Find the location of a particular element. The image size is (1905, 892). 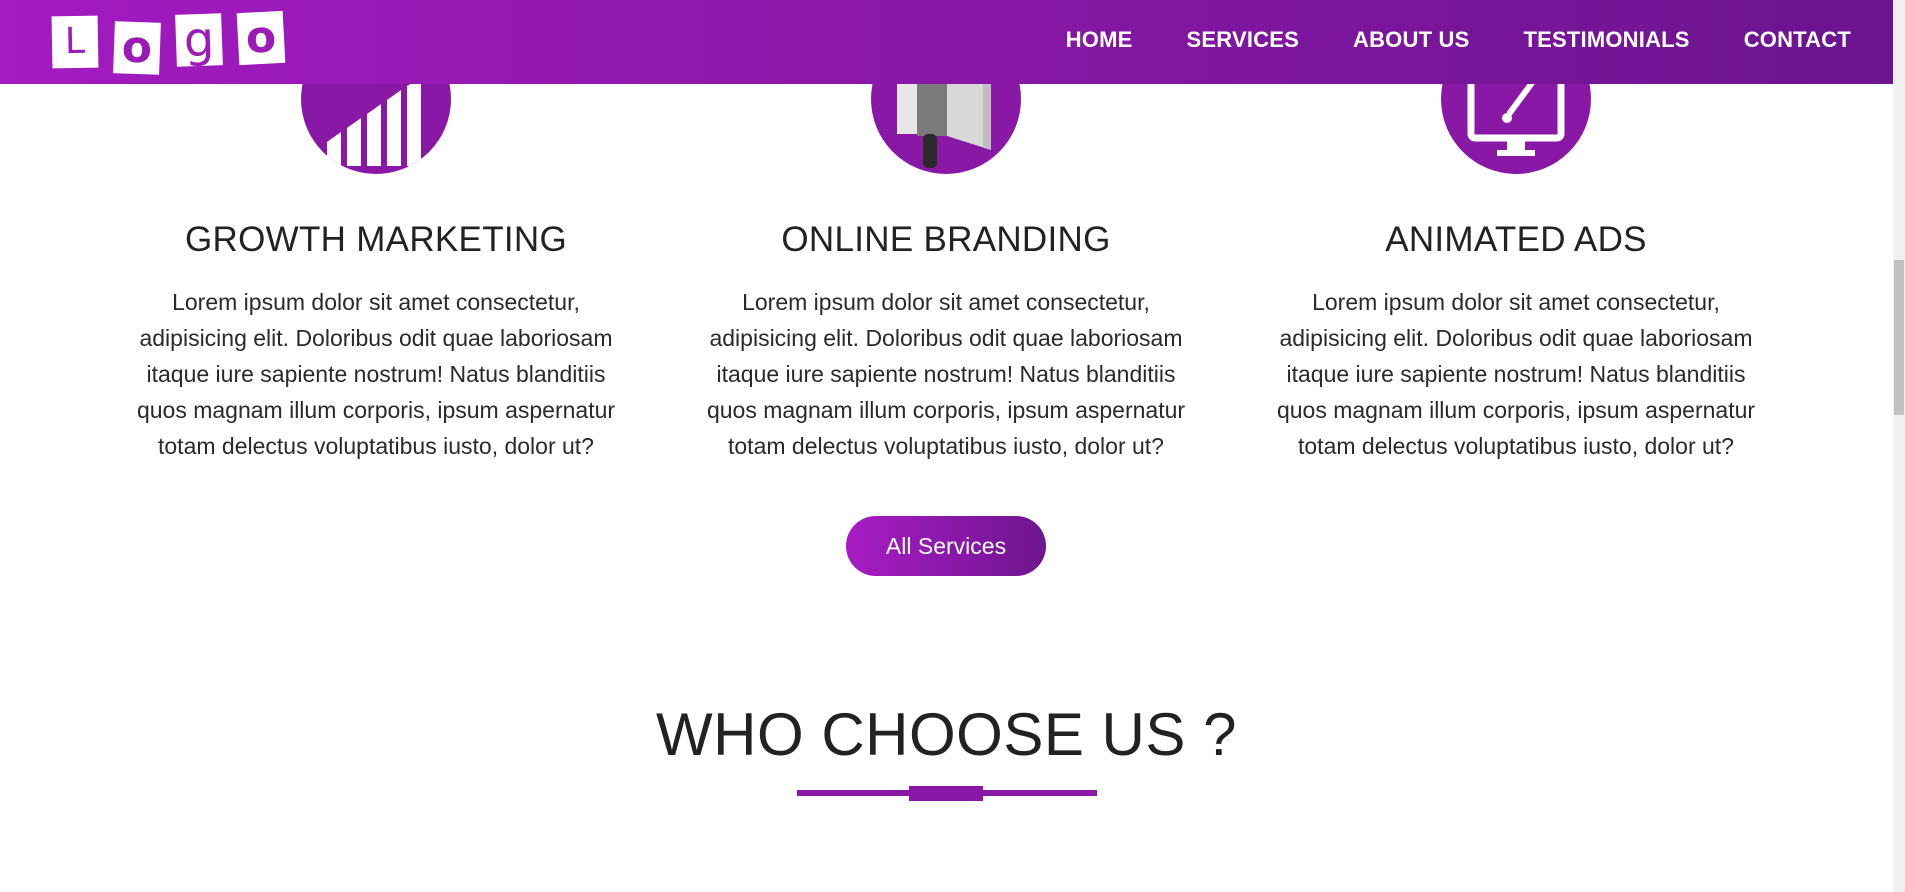

page-scrollbar is located at coordinates (1899, 446).